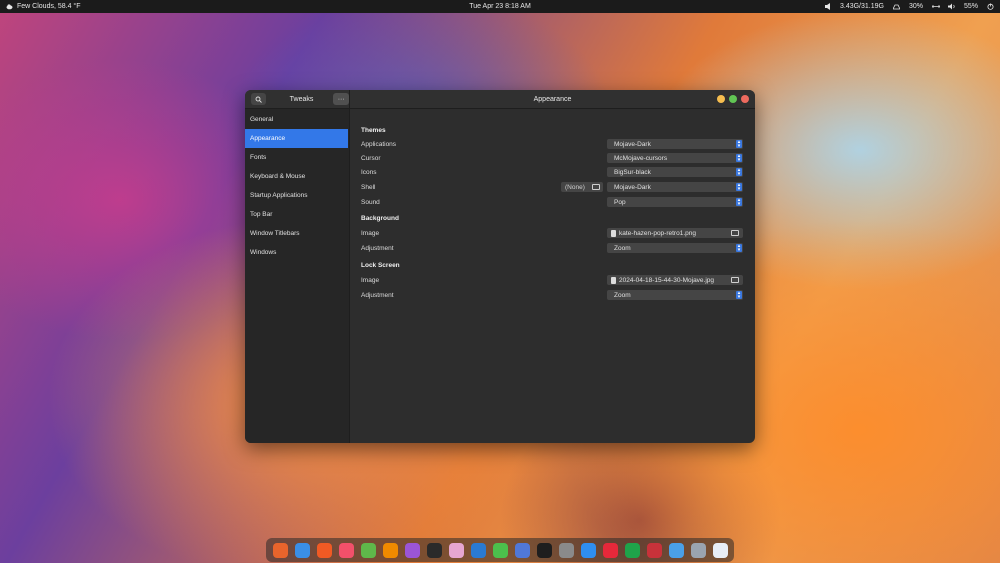 The width and height of the screenshot is (1000, 563). I want to click on sidebar-item-label: Fonts, so click(258, 157).